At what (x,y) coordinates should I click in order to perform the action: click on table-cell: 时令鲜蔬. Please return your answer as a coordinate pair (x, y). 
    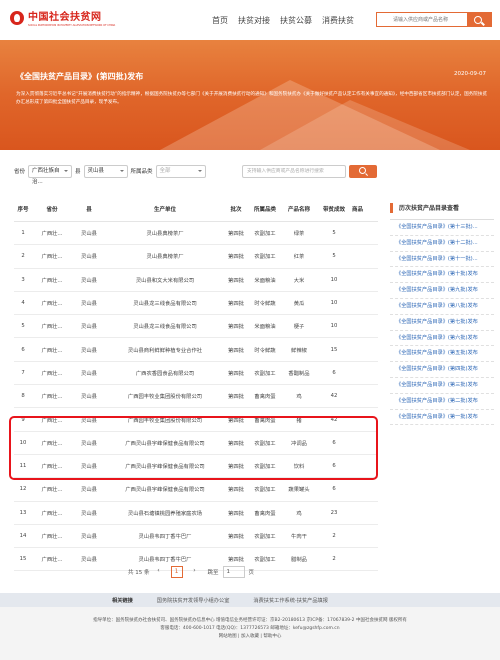
    Looking at the image, I should click on (265, 350).